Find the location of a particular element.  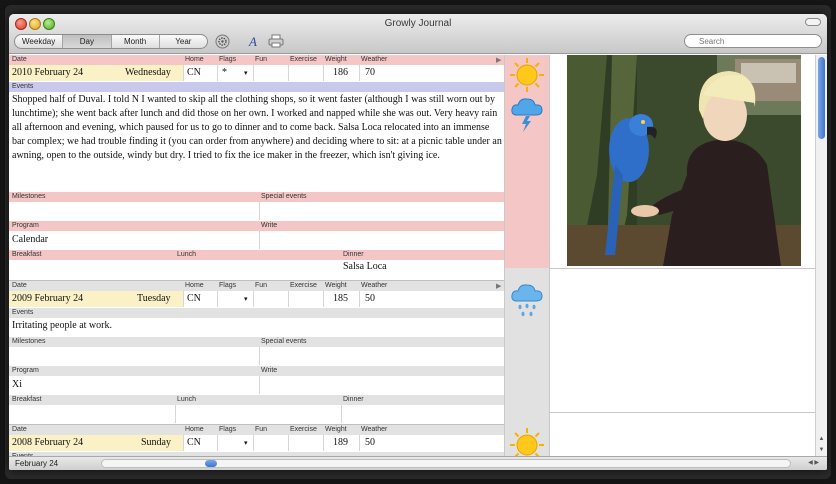

view-month-button: Month is located at coordinates (136, 41).